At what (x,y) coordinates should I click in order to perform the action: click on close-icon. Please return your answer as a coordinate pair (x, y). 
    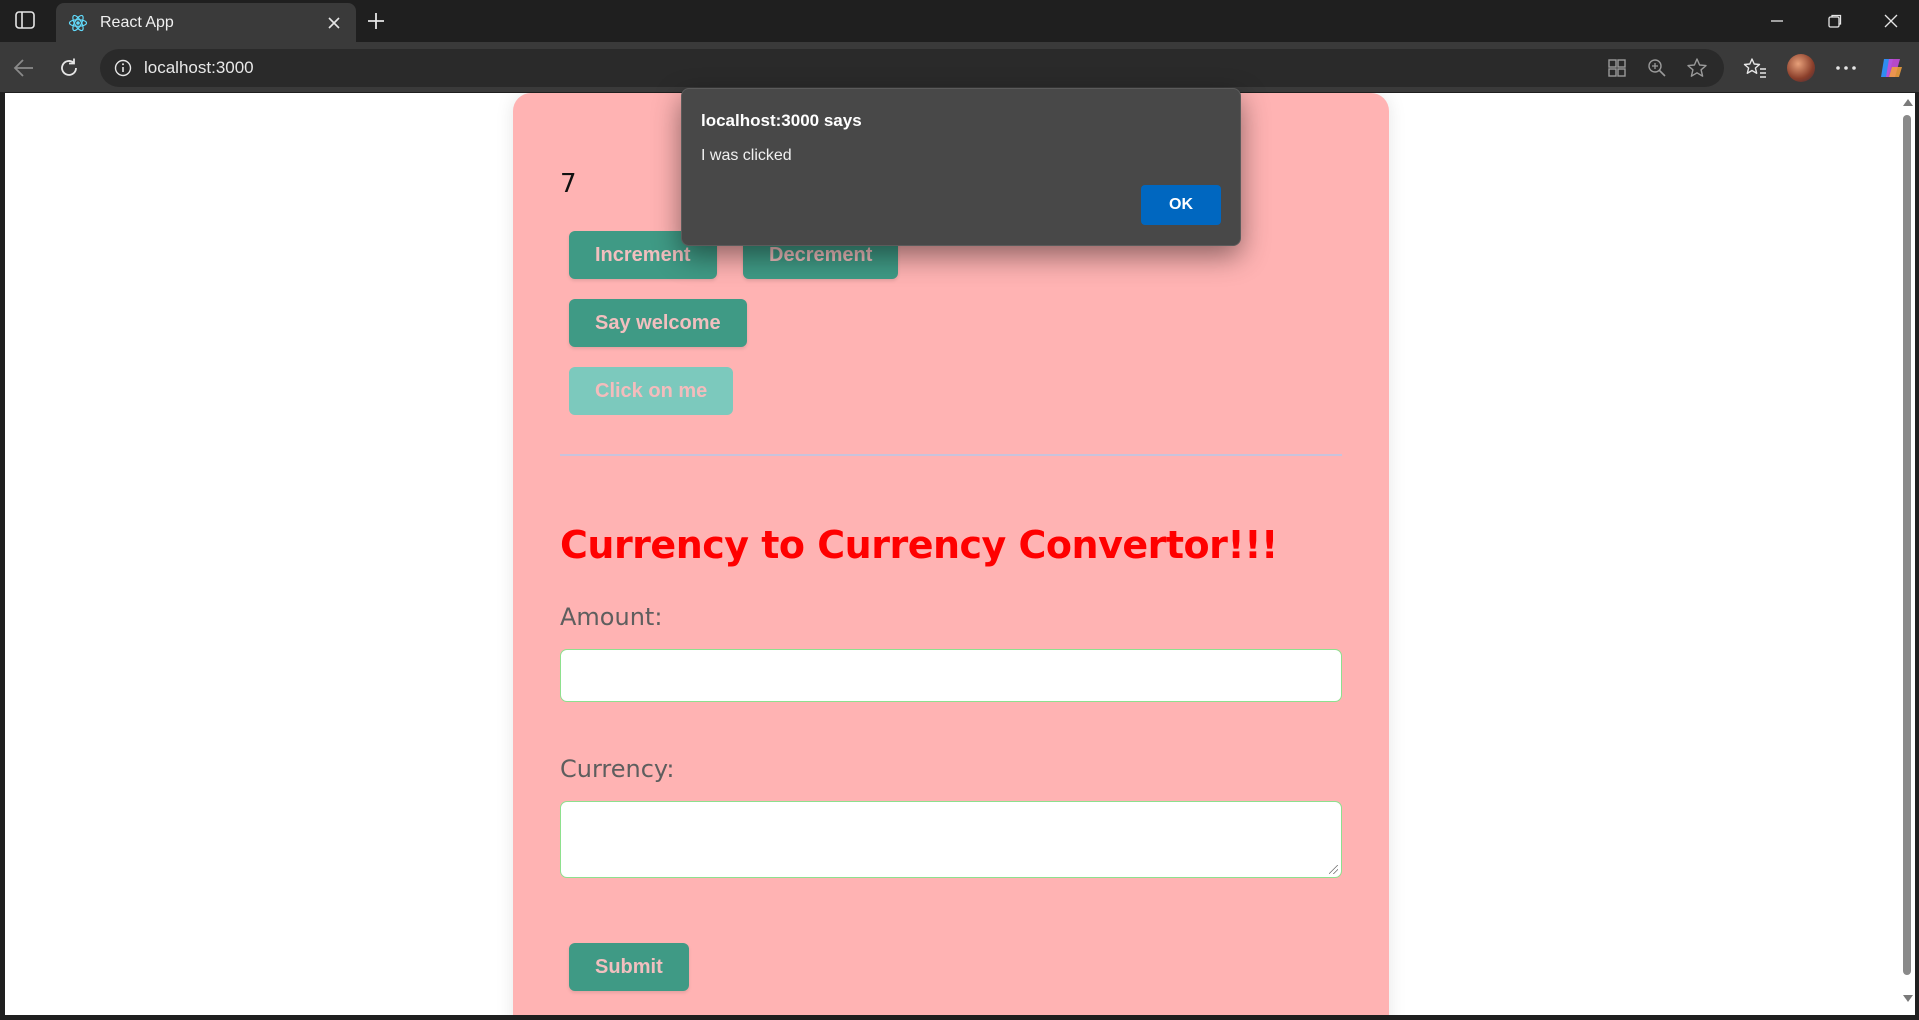
    Looking at the image, I should click on (334, 23).